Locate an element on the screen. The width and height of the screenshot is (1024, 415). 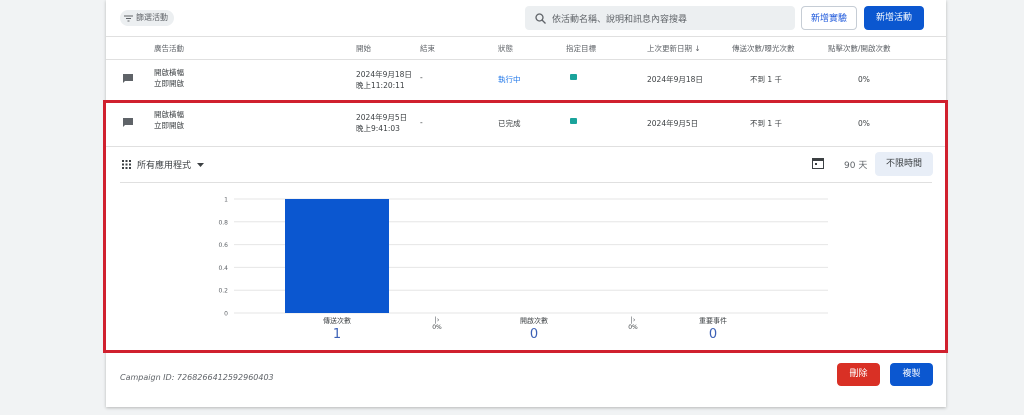
campaign-id: Campaign ID: 7268266412592960403 is located at coordinates (197, 377).